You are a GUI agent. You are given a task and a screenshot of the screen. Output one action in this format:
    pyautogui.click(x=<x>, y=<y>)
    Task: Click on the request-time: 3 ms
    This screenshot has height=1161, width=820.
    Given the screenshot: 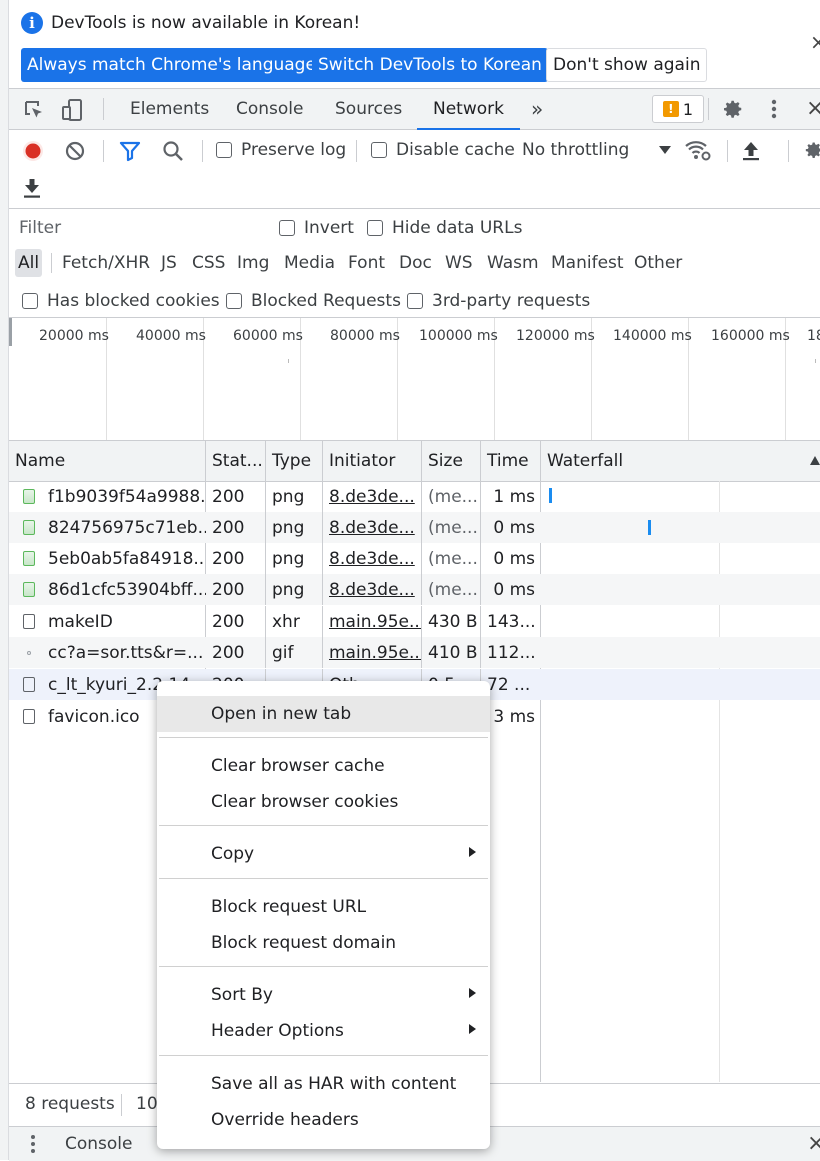 What is the action you would take?
    pyautogui.click(x=514, y=716)
    